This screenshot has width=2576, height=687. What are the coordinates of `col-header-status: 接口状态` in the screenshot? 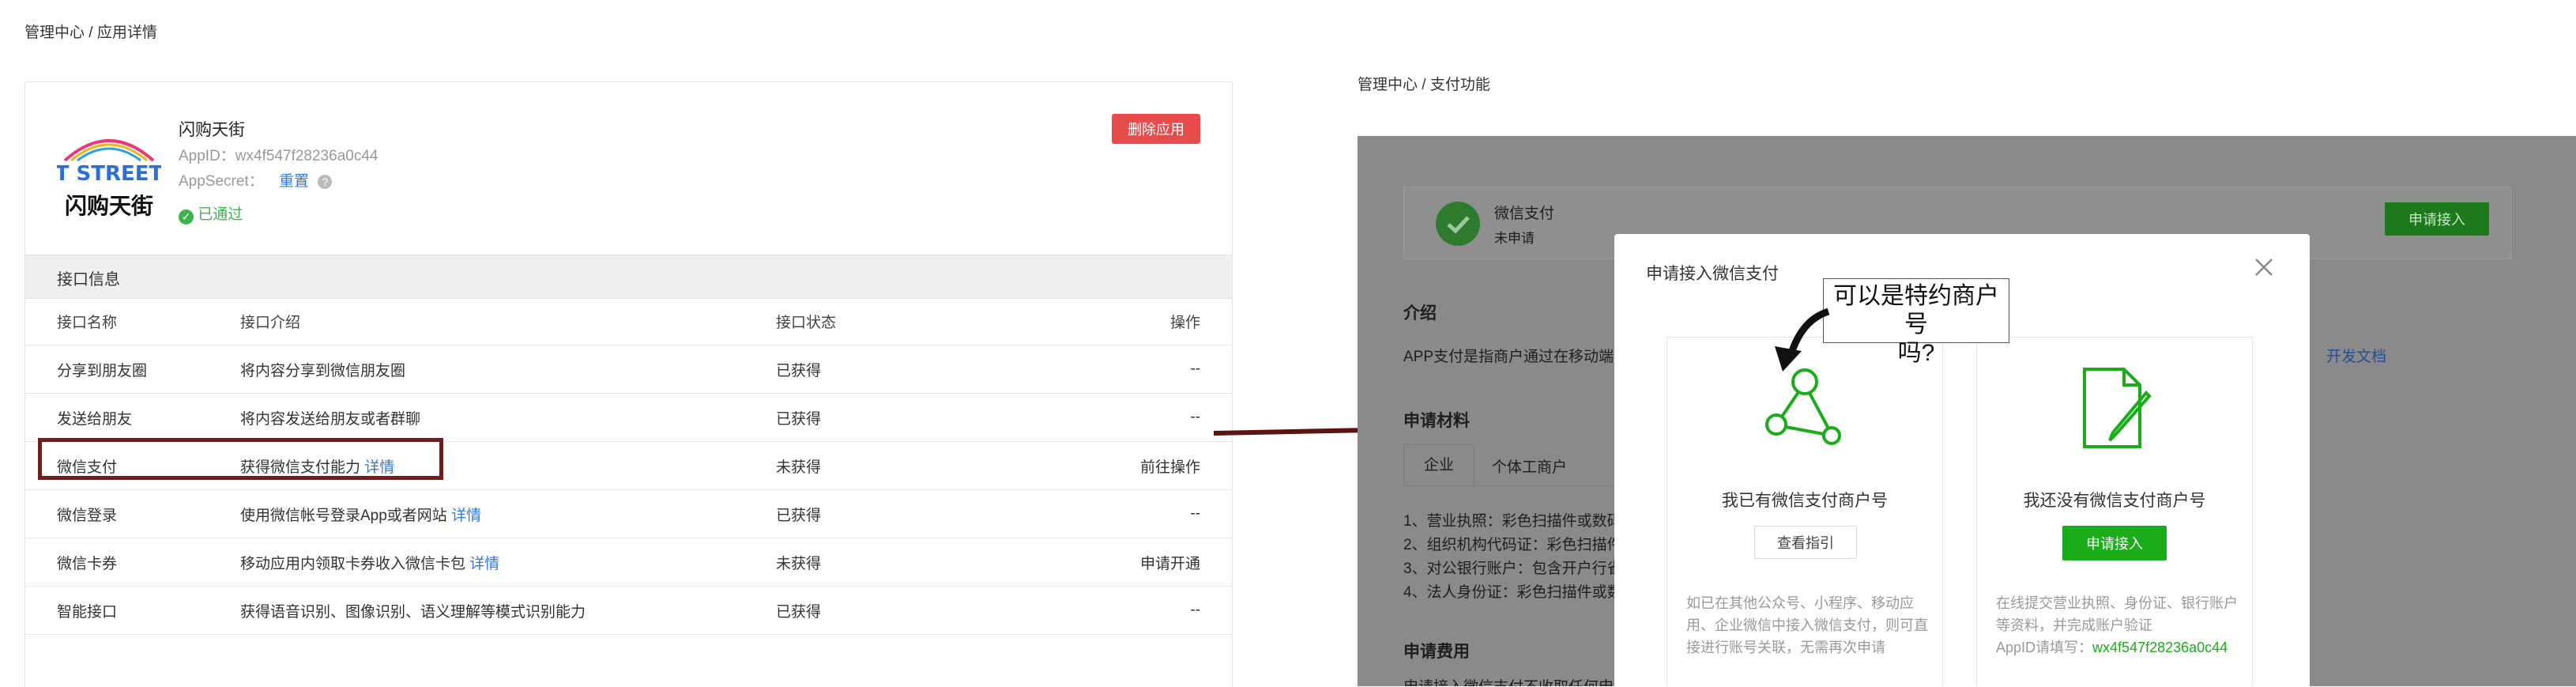 It's located at (926, 321).